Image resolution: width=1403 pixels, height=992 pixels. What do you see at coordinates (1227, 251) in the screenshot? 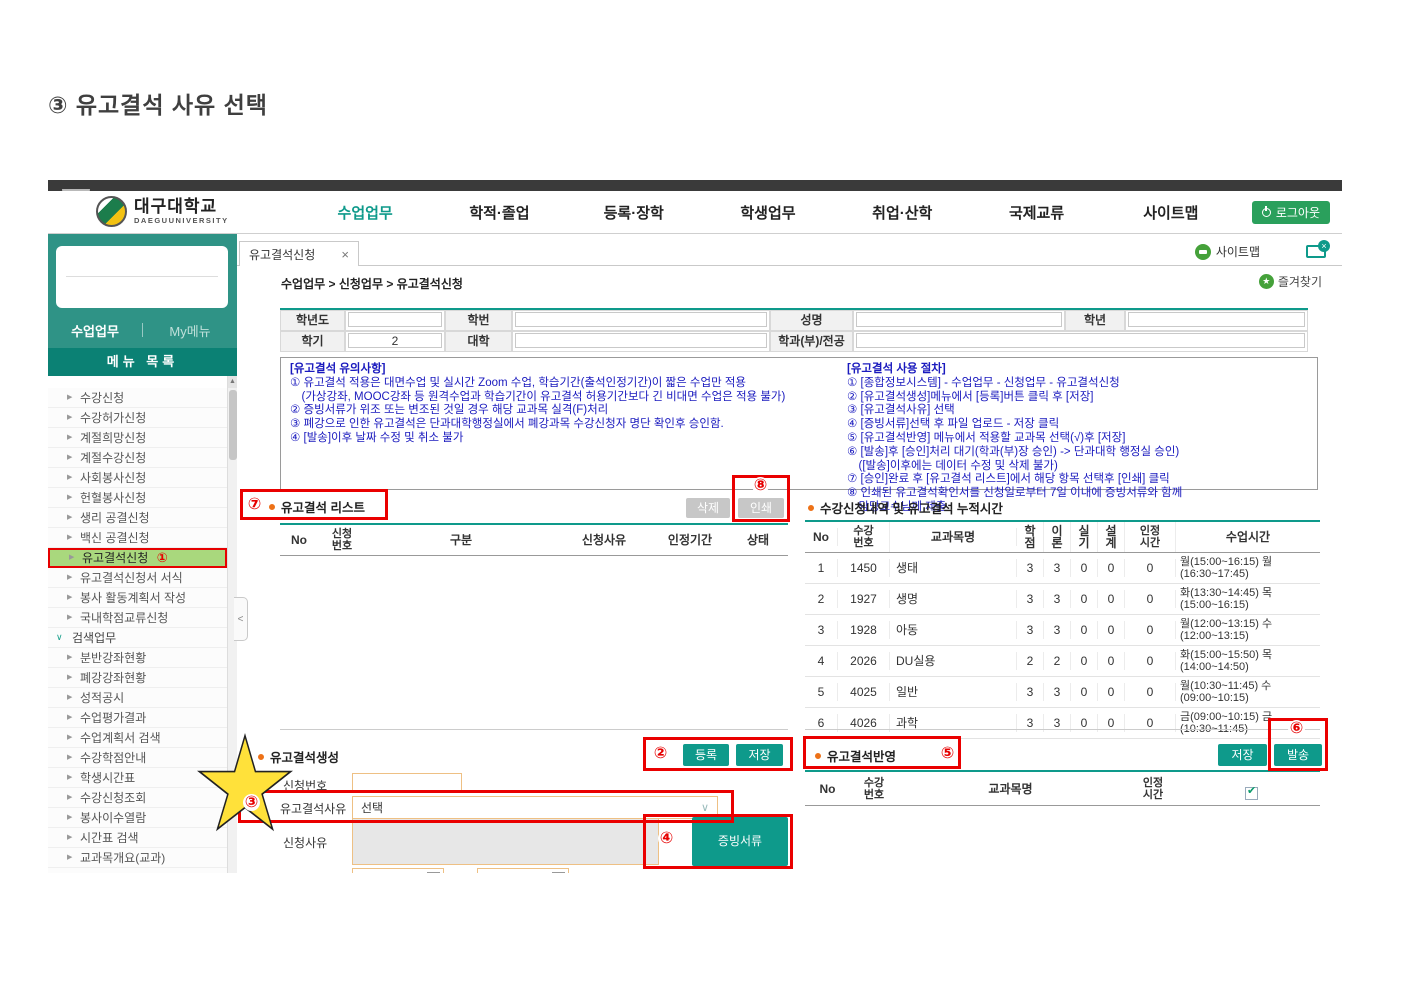
I see `sitemap-button: 사이트맵` at bounding box center [1227, 251].